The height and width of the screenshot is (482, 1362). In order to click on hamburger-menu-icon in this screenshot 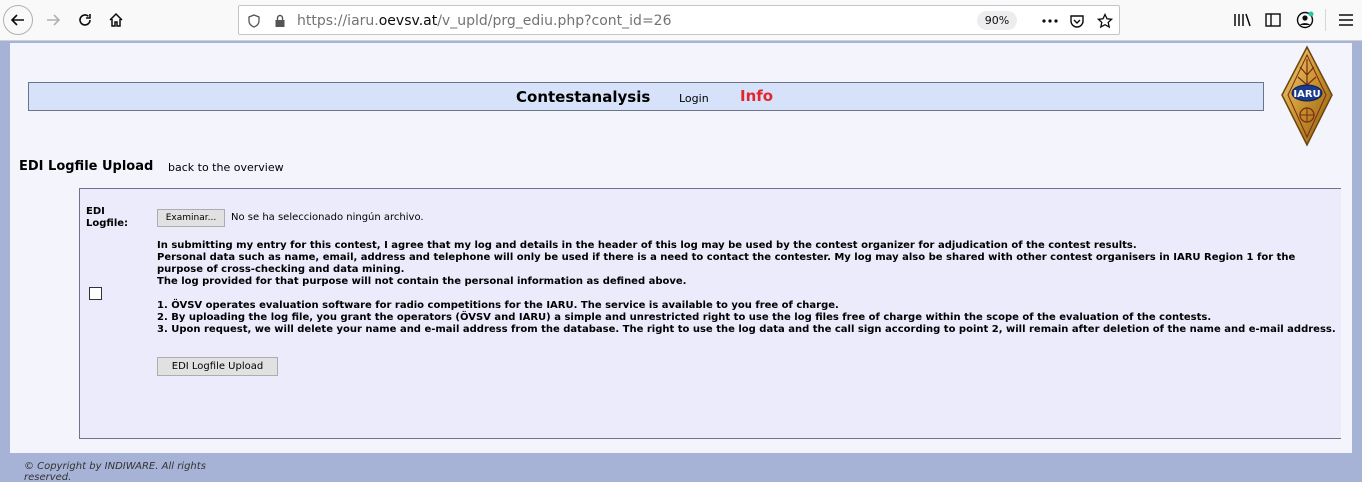, I will do `click(1346, 20)`.